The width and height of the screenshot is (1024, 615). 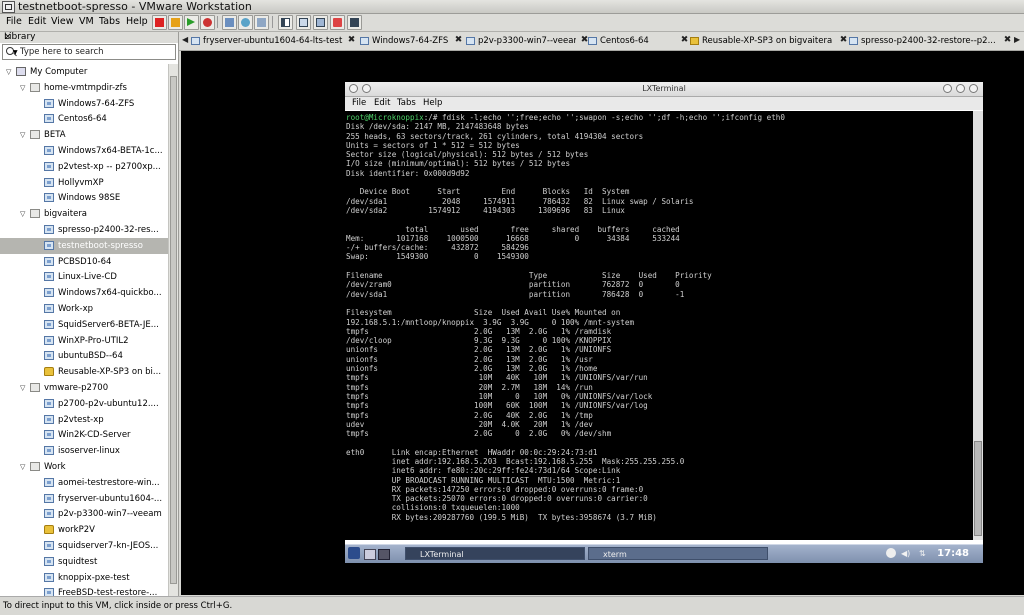 What do you see at coordinates (109, 22) in the screenshot?
I see `menu-tabs: Tabs` at bounding box center [109, 22].